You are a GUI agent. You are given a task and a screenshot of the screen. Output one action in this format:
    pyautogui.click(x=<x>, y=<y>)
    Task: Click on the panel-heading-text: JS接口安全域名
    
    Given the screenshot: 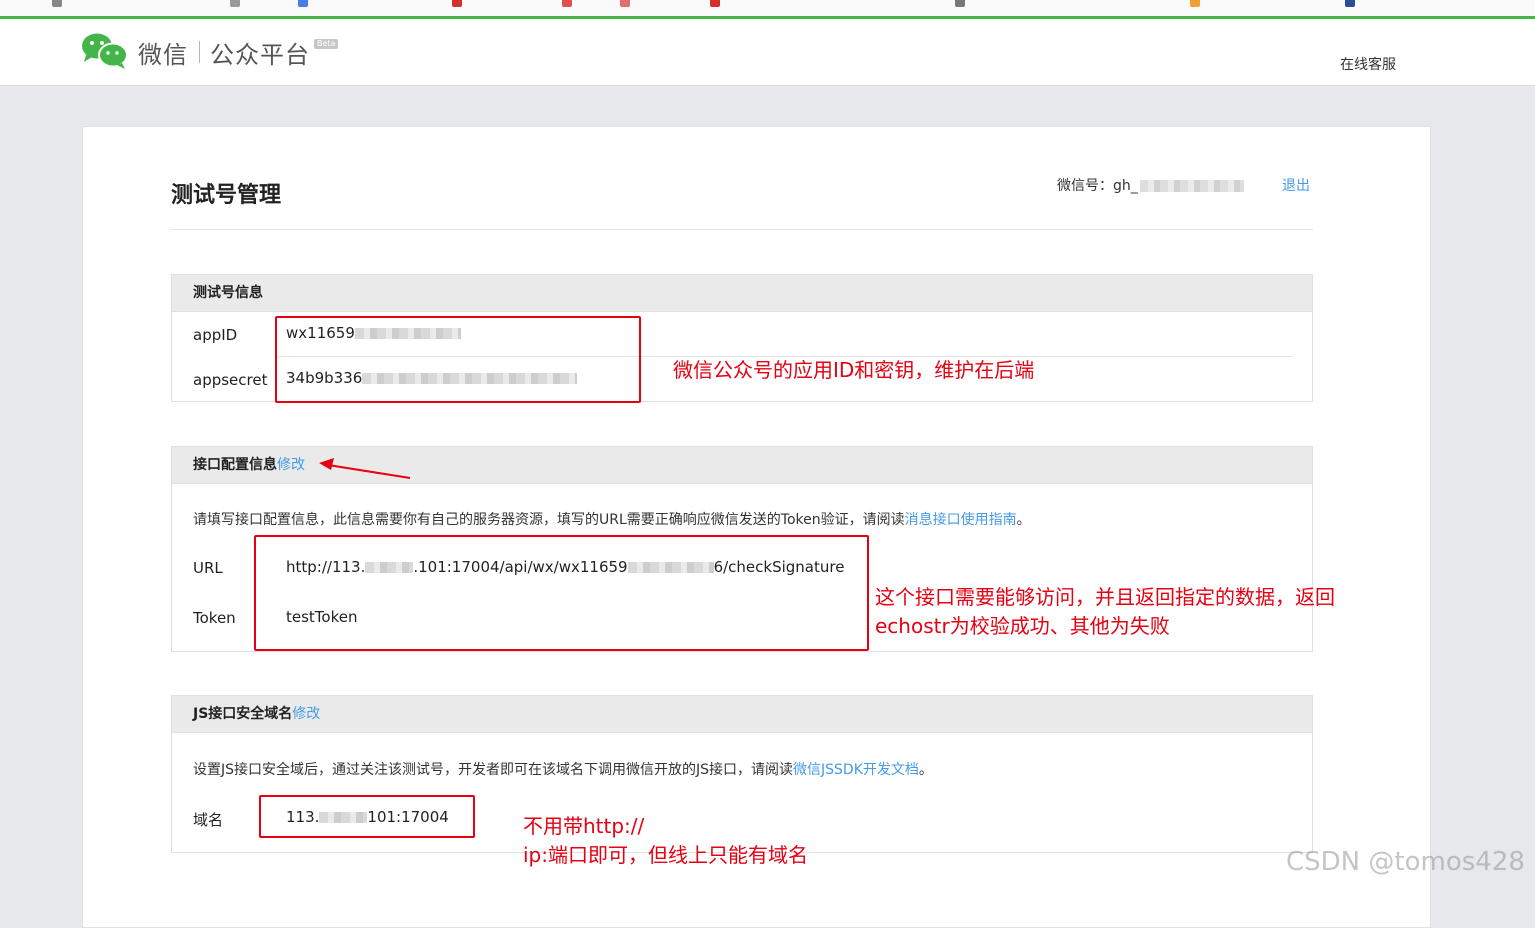 What is the action you would take?
    pyautogui.click(x=243, y=714)
    